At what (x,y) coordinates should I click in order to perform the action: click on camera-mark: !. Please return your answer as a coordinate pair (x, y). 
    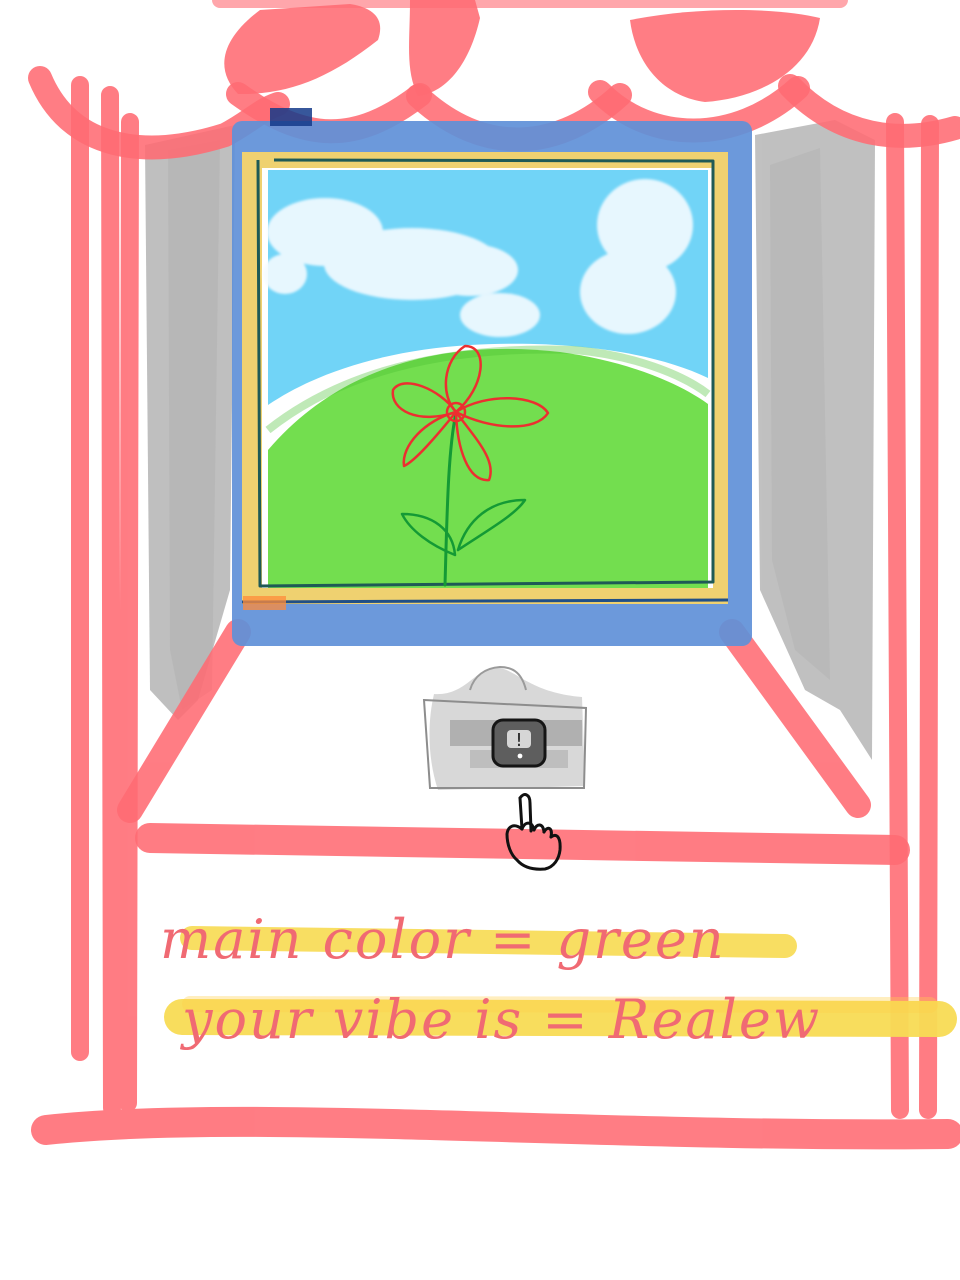
    Looking at the image, I should click on (518, 740).